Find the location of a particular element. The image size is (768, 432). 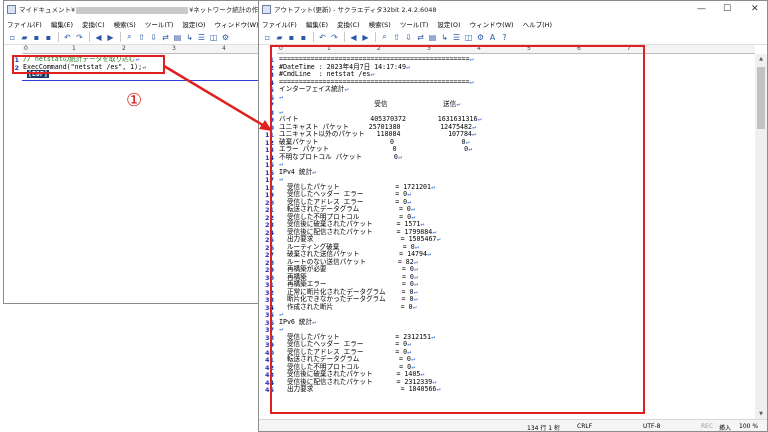

menu-search: 検索(S) is located at coordinates (380, 24).